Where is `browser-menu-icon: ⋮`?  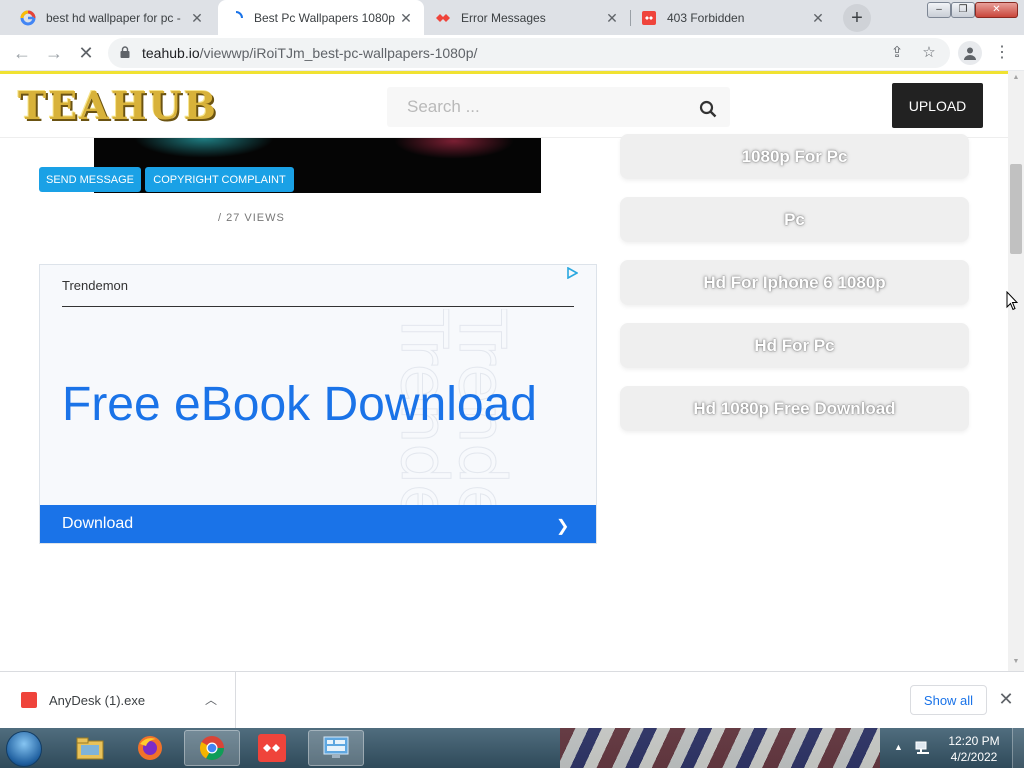 browser-menu-icon: ⋮ is located at coordinates (1002, 53).